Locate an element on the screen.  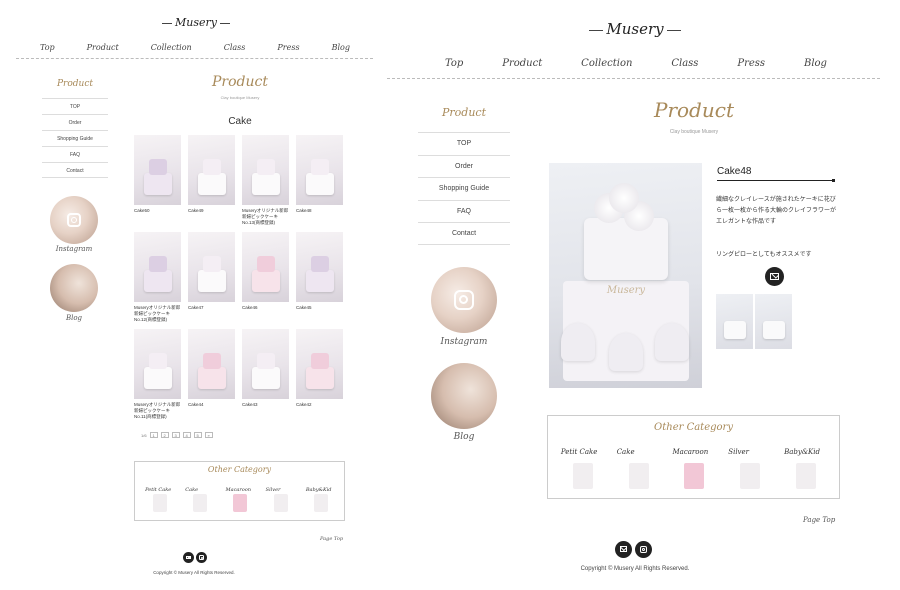
product-card: Cake50 is located at coordinates (157, 183).